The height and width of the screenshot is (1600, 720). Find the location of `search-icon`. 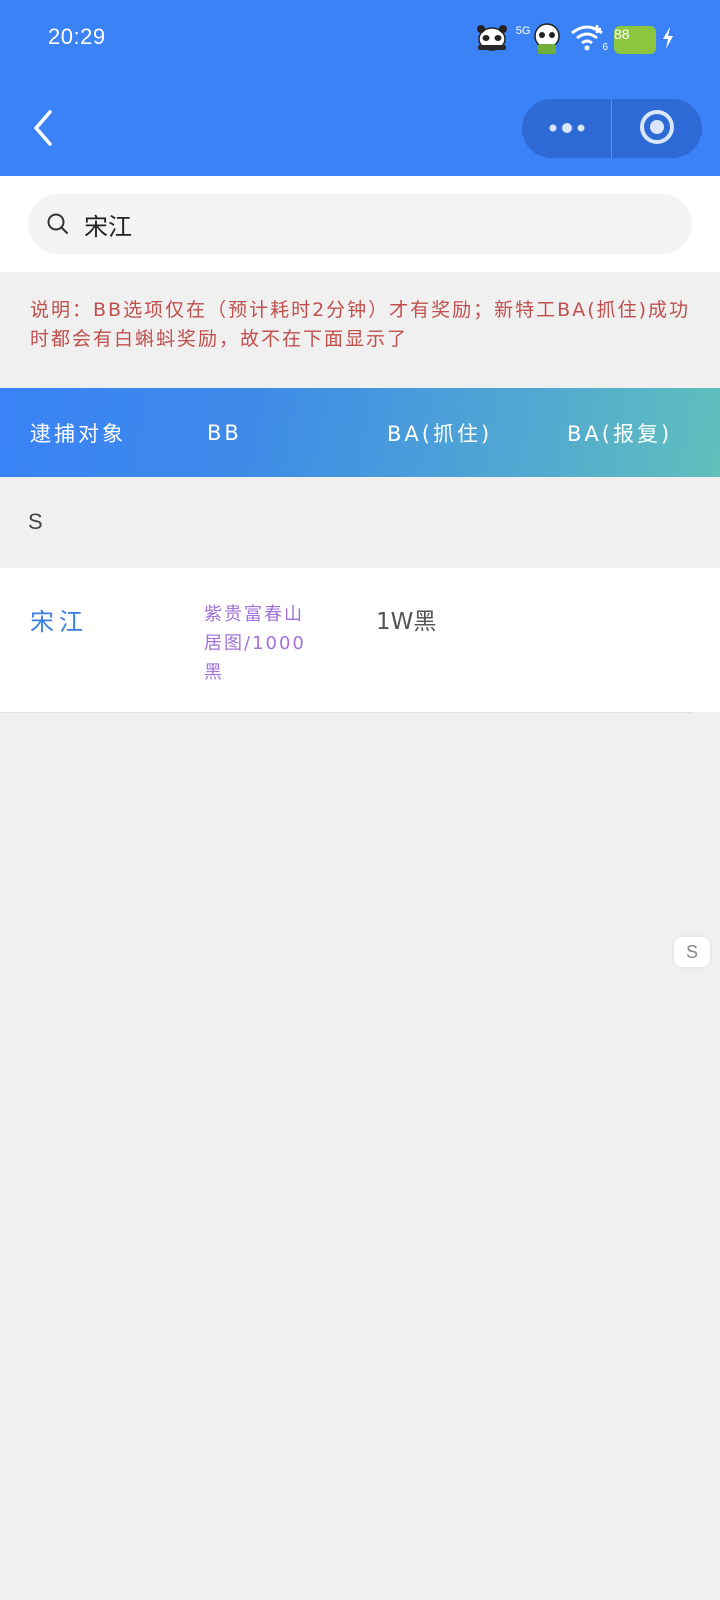

search-icon is located at coordinates (58, 224).